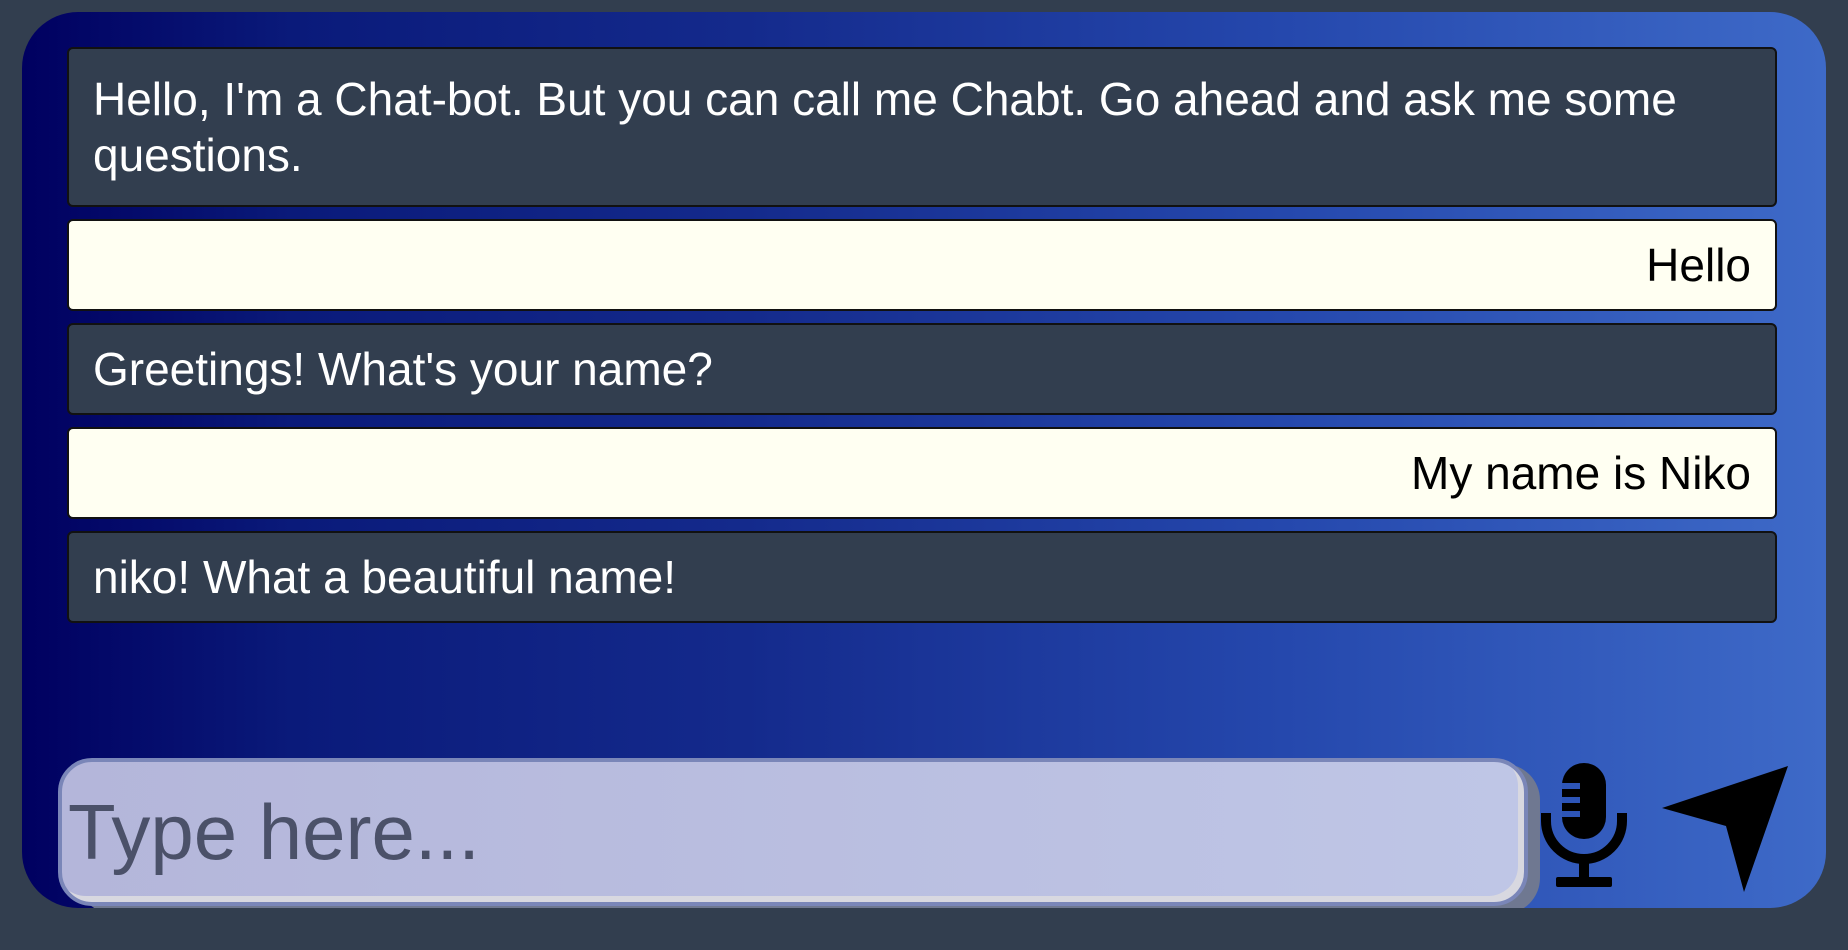  I want to click on send-button, so click(1725, 829).